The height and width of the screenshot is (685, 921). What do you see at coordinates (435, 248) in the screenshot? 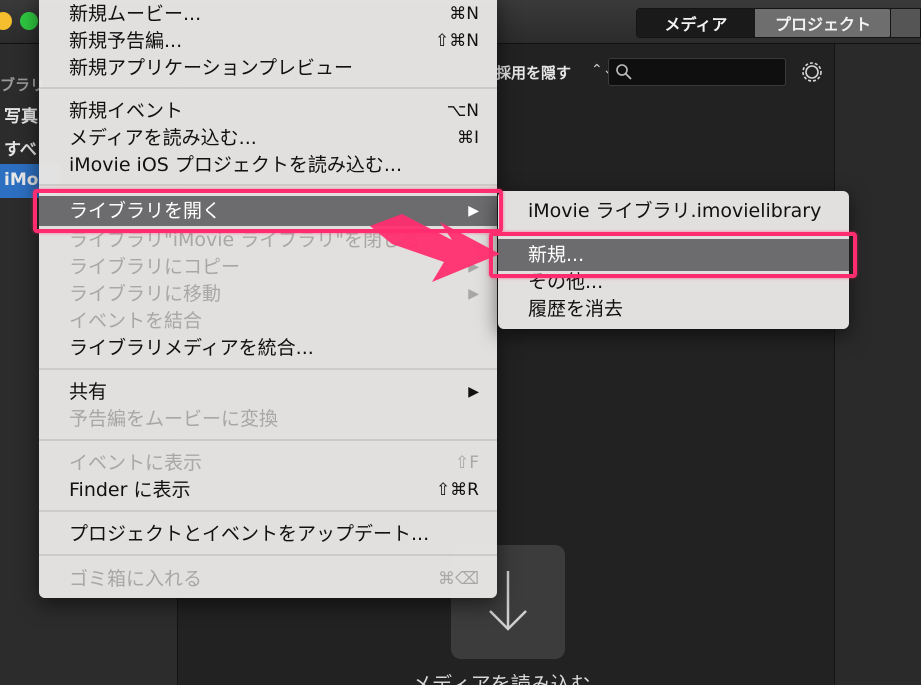
I see `annotation-arrow-icon` at bounding box center [435, 248].